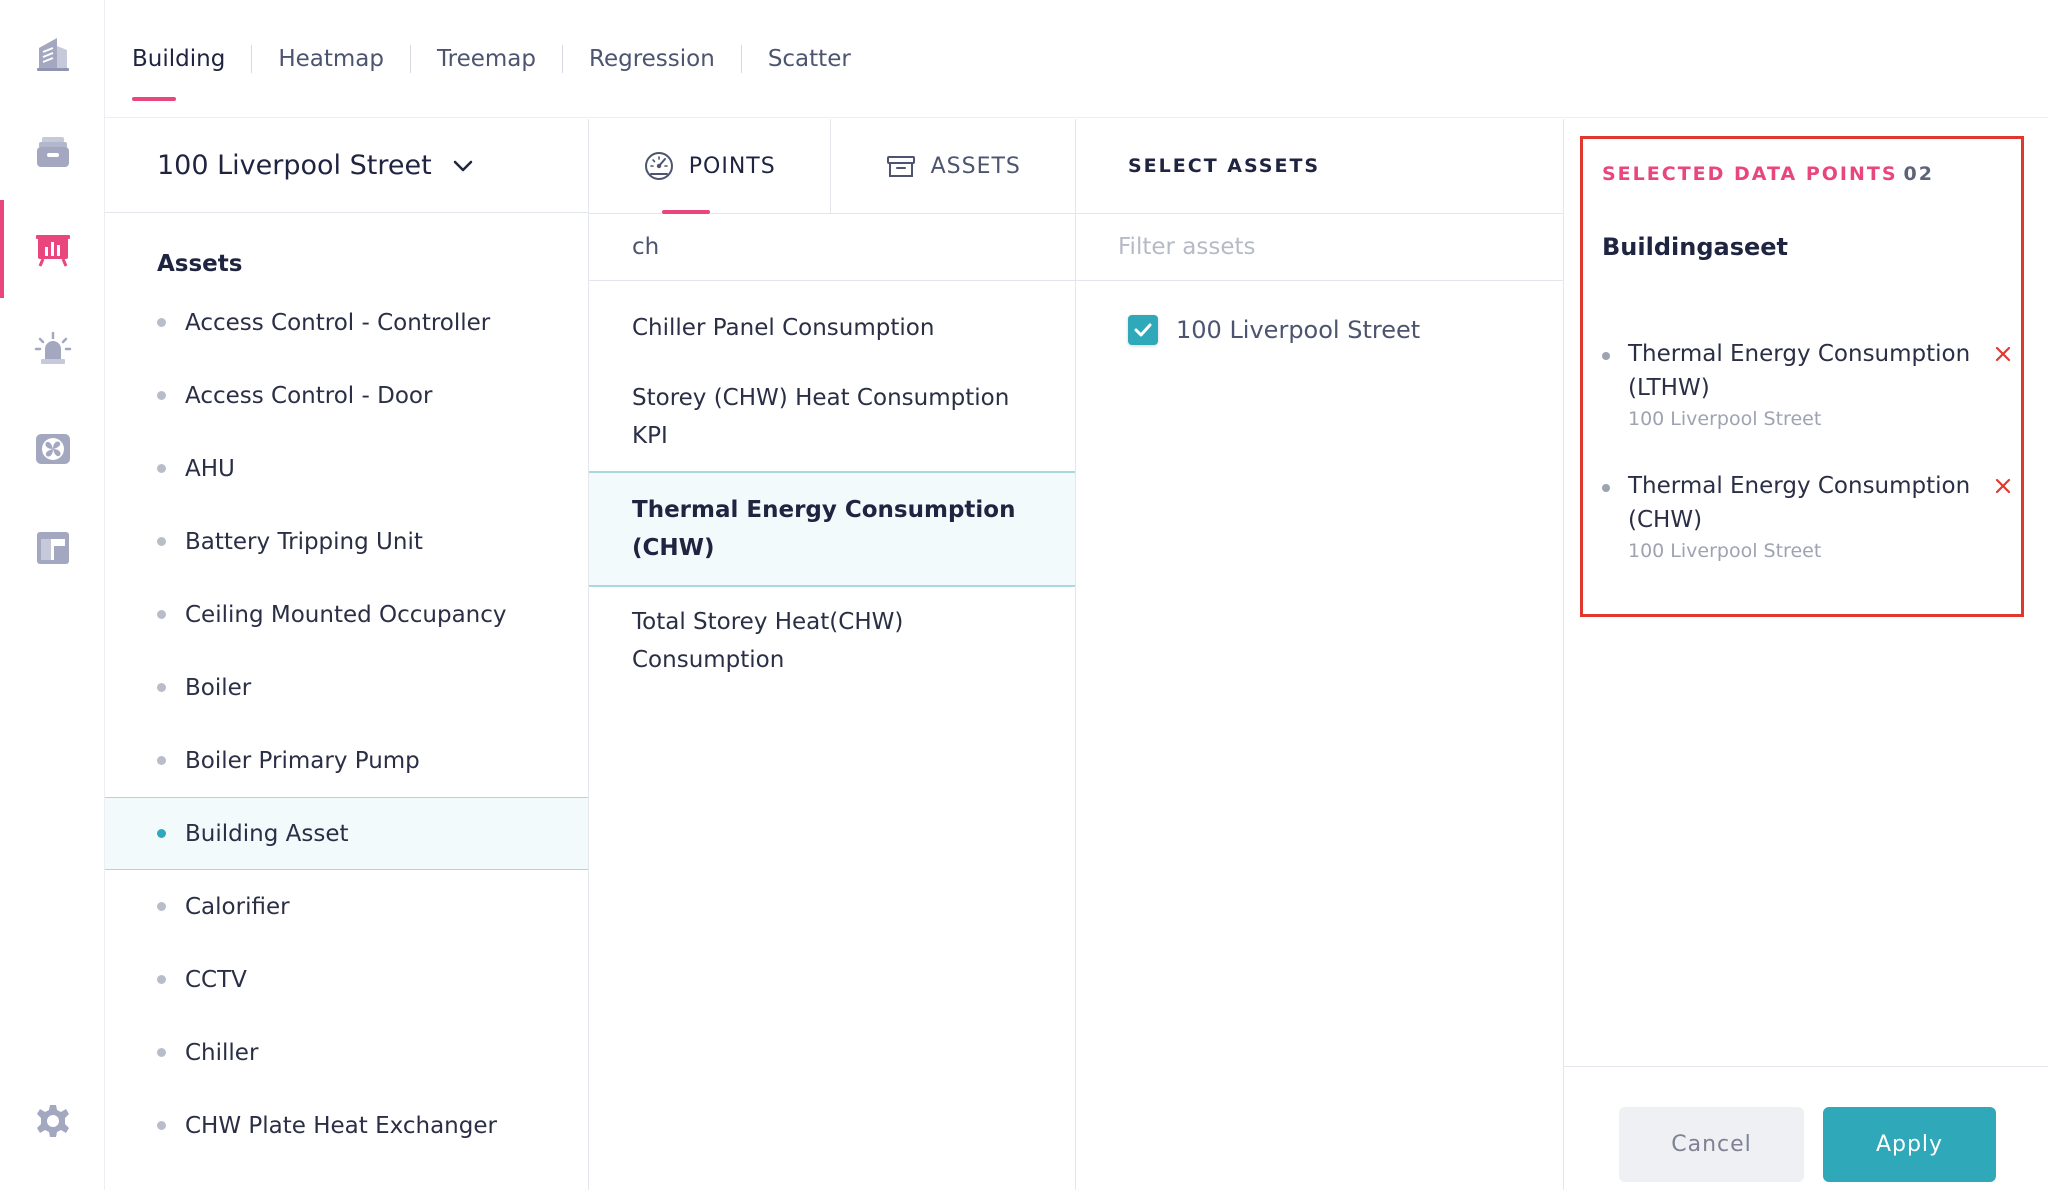  I want to click on asset-label: Access Control - Controller, so click(338, 322).